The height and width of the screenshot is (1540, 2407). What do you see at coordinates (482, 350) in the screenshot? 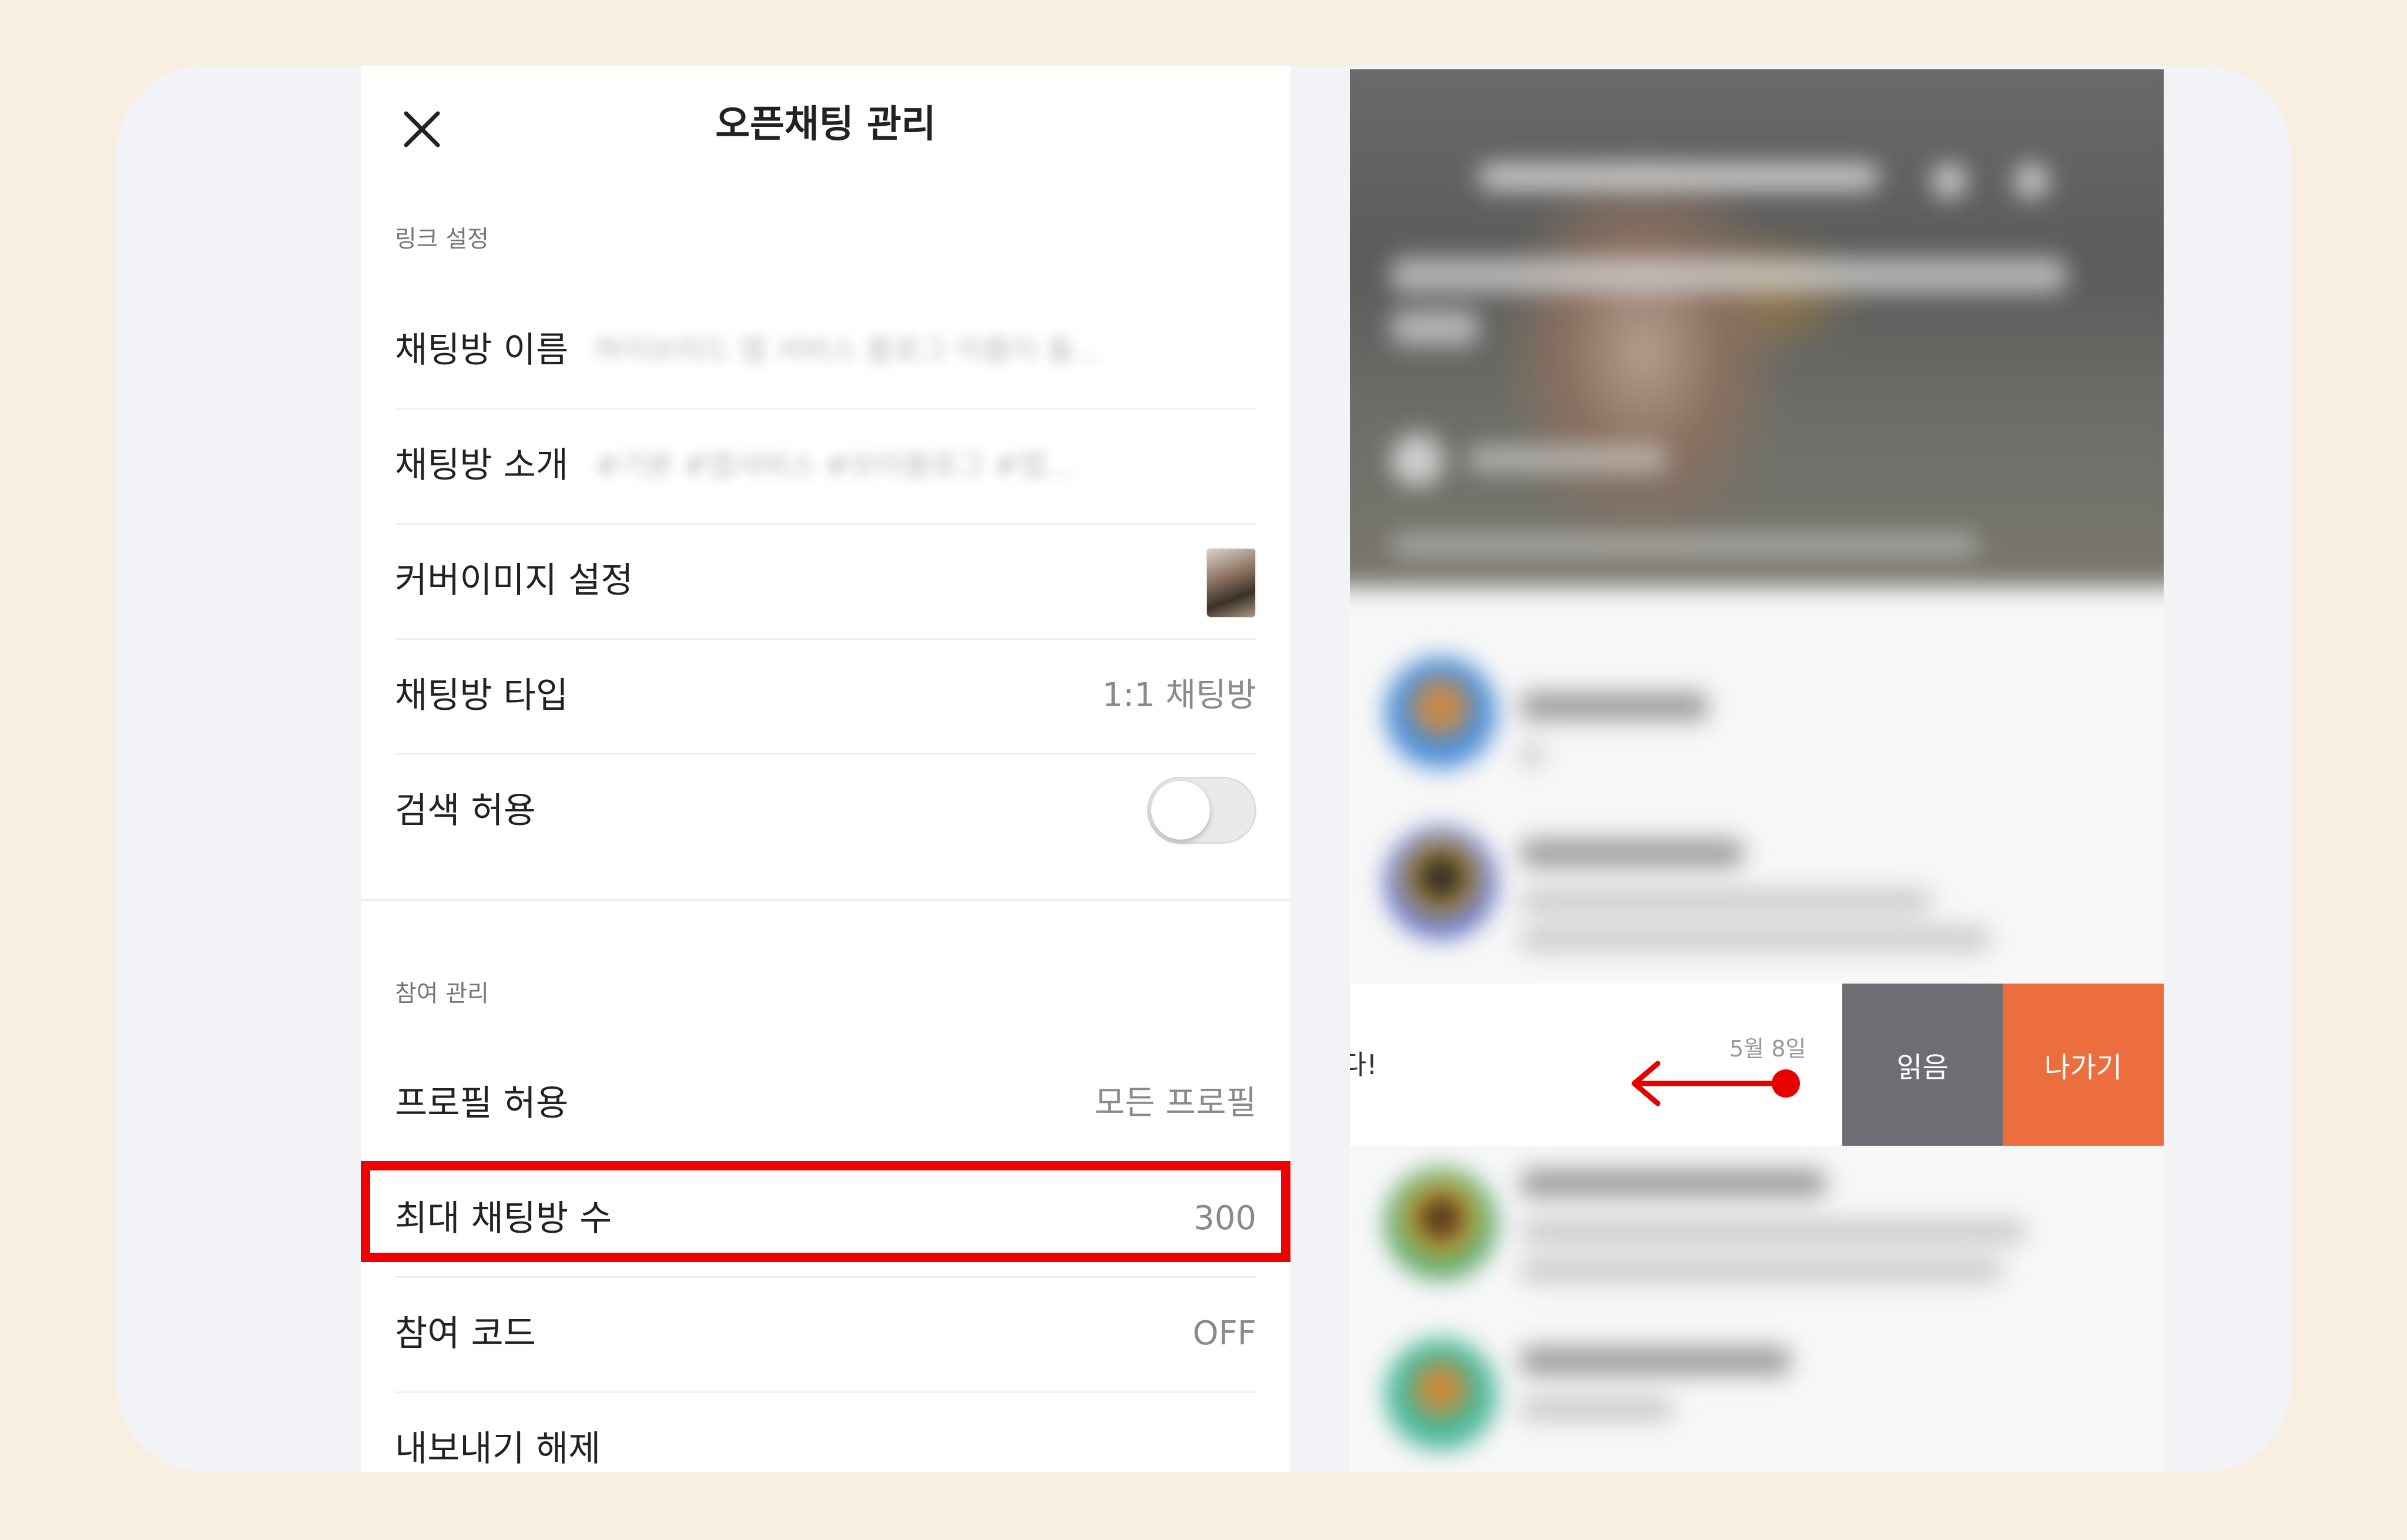
I see `row-label: 채팅방 이름` at bounding box center [482, 350].